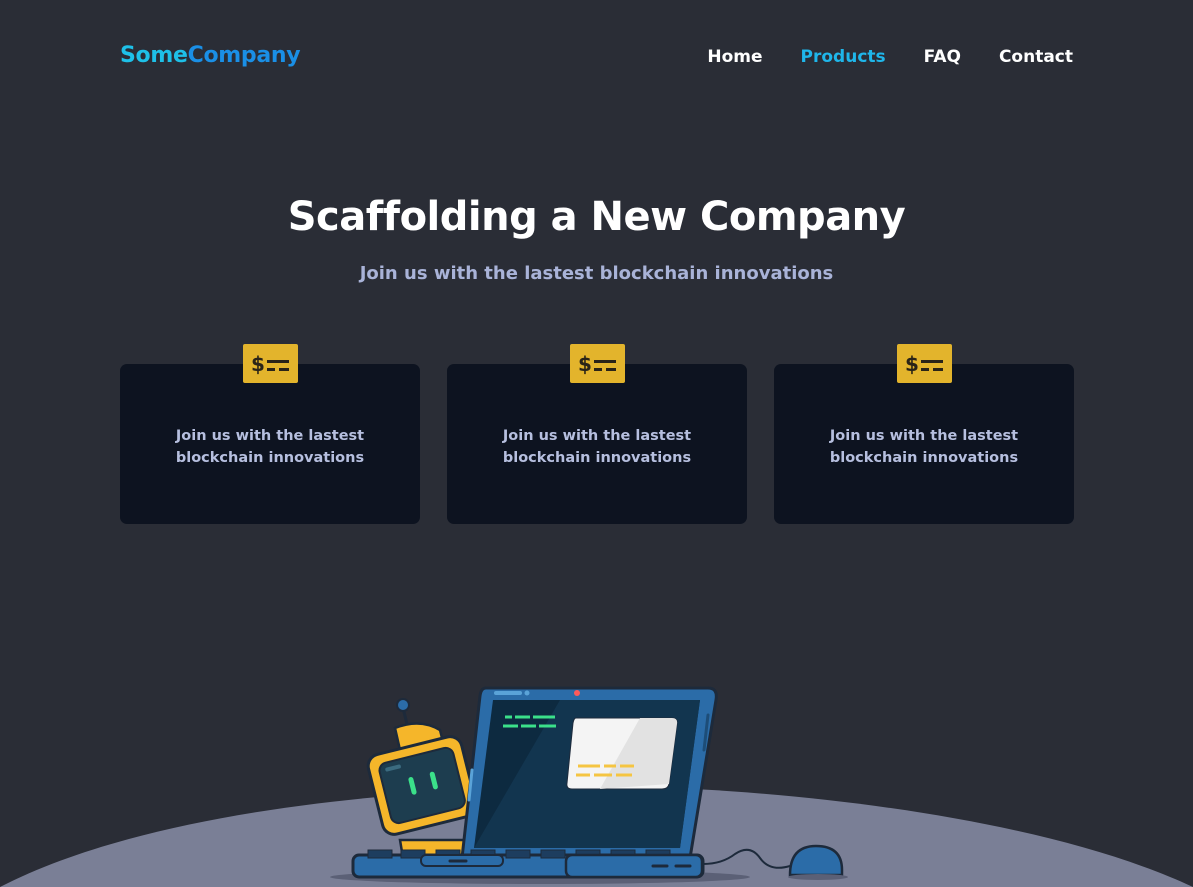 This screenshot has width=1193, height=887. What do you see at coordinates (244, 55) in the screenshot?
I see `logo-text-company: Company` at bounding box center [244, 55].